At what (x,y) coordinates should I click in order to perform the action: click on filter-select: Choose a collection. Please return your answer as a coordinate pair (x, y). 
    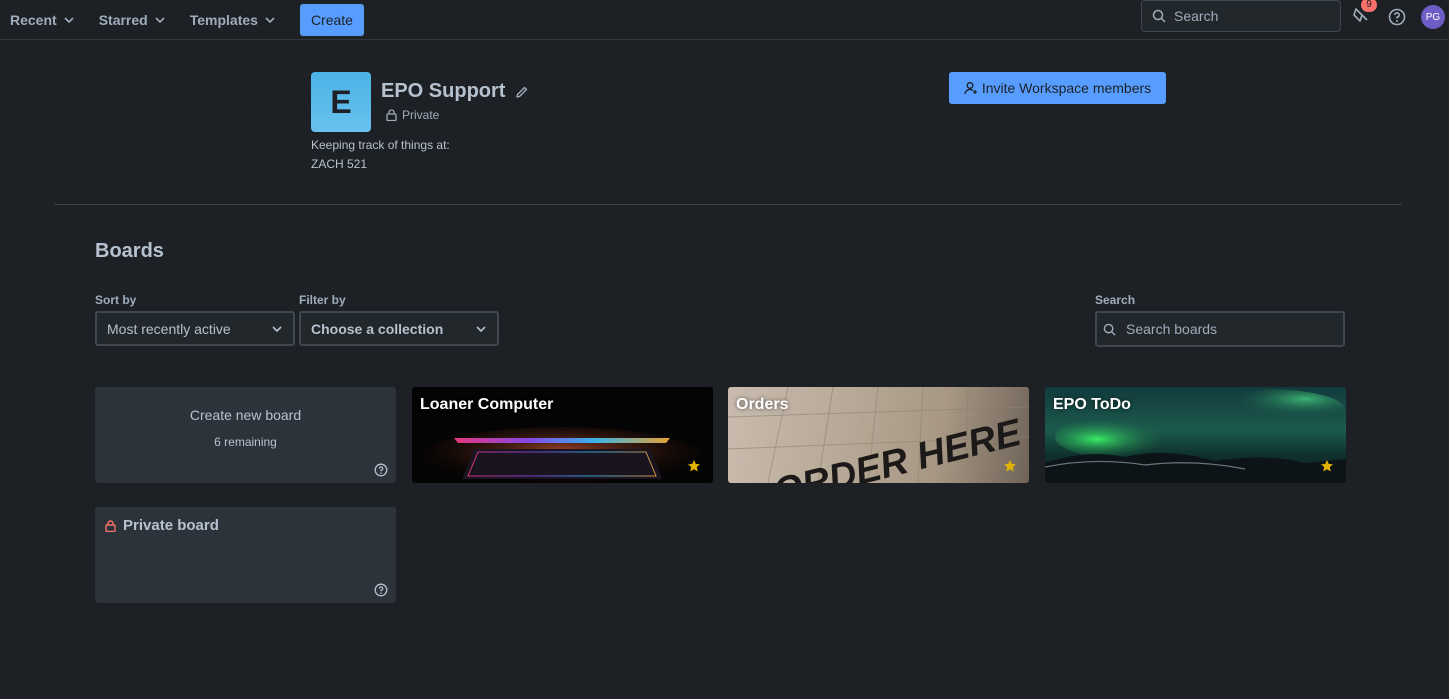
    Looking at the image, I should click on (399, 328).